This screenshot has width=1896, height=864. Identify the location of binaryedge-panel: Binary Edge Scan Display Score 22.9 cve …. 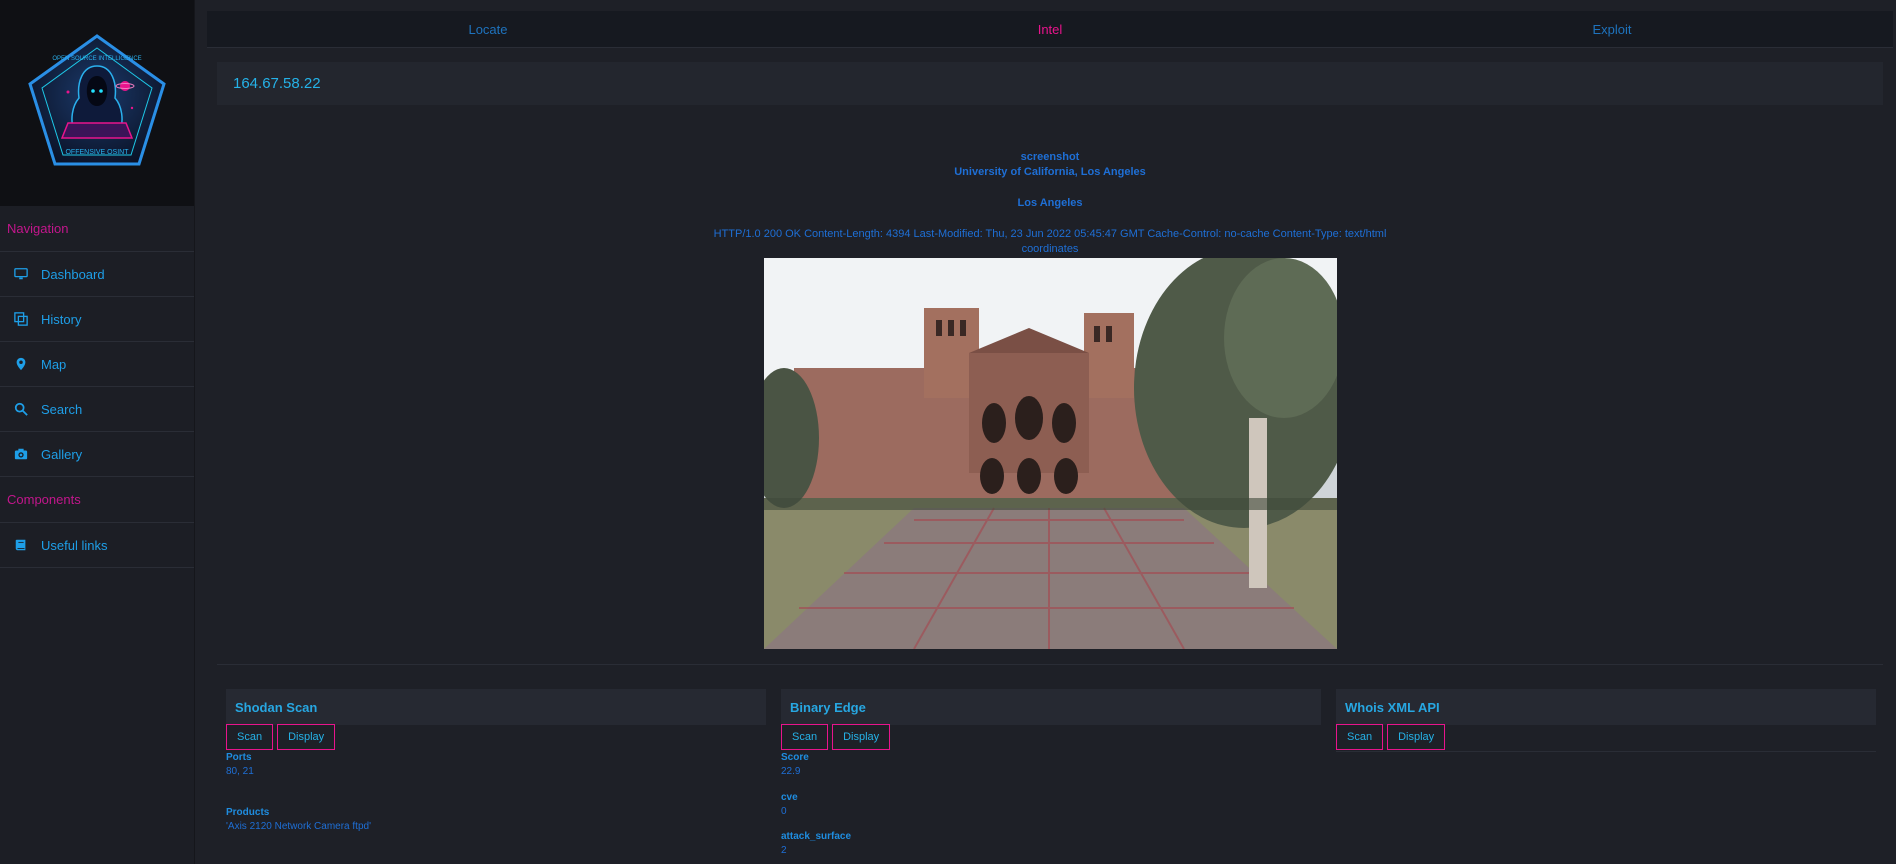
(1051, 772).